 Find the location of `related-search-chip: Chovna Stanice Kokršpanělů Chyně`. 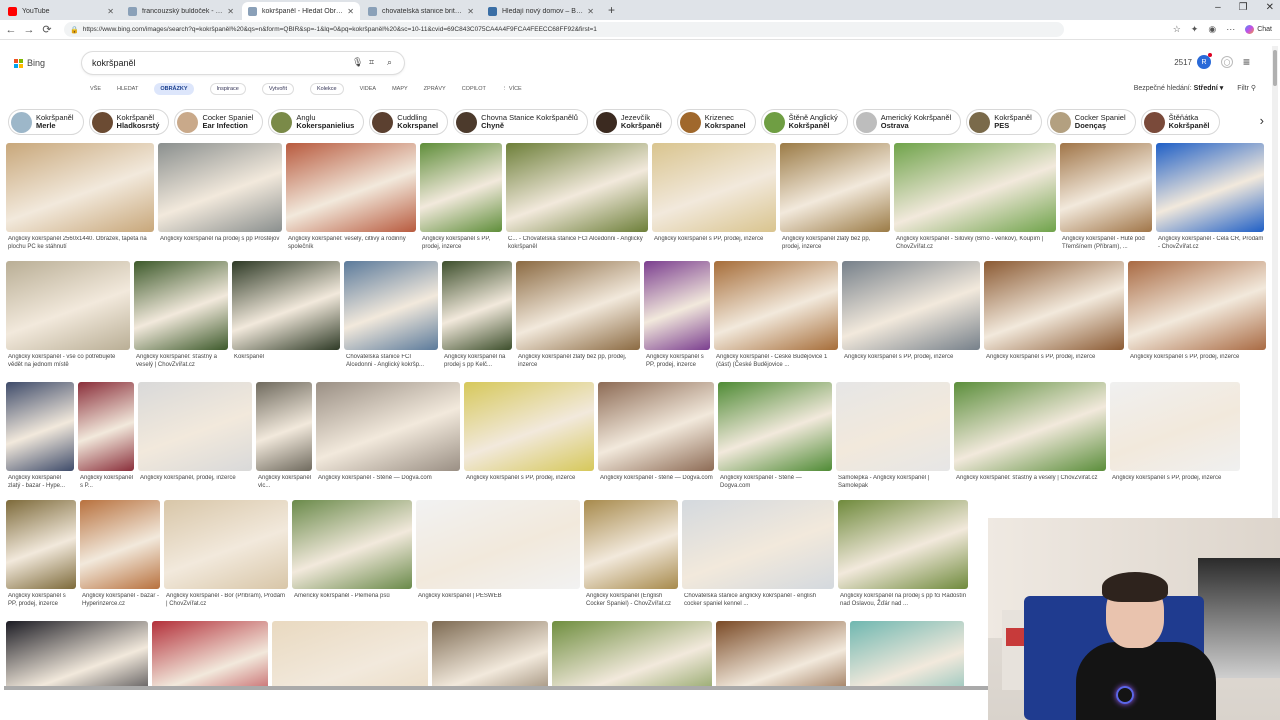

related-search-chip: Chovna Stanice Kokršpanělů Chyně is located at coordinates (520, 122).